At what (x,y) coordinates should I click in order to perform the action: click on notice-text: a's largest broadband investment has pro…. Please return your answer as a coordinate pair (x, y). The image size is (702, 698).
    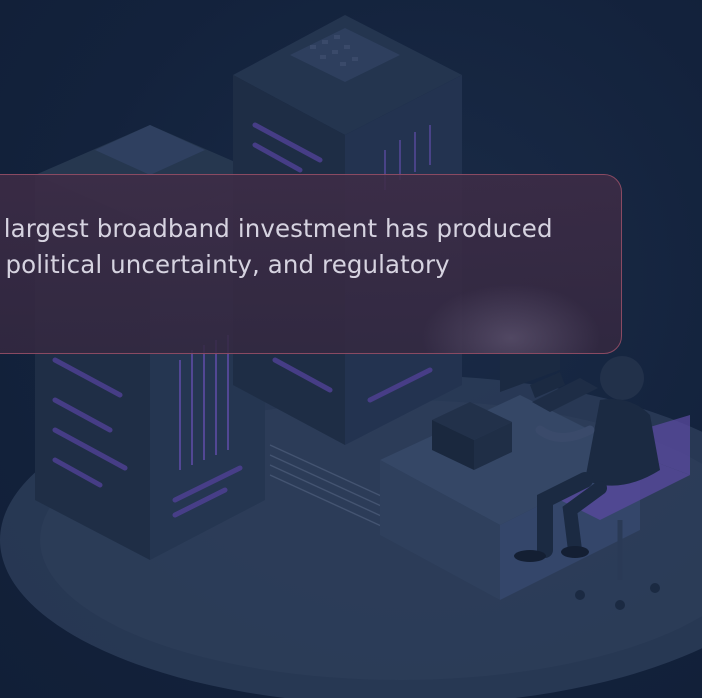
    Looking at the image, I should click on (300, 247).